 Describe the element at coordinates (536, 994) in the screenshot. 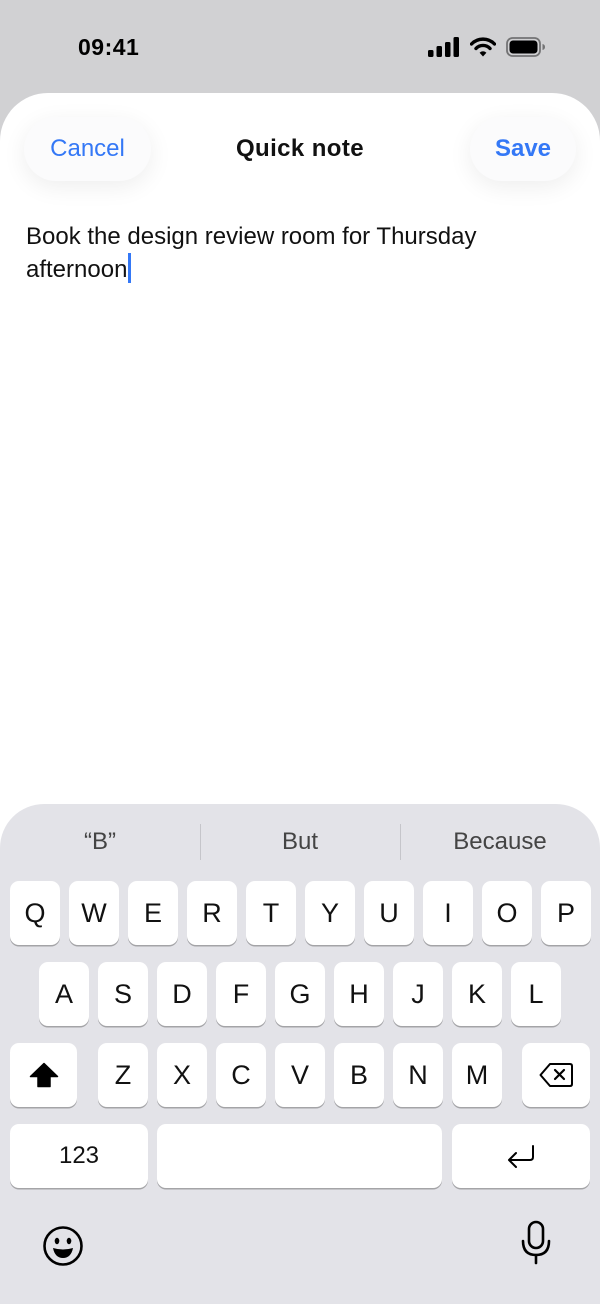

I see `key-l: L` at that location.